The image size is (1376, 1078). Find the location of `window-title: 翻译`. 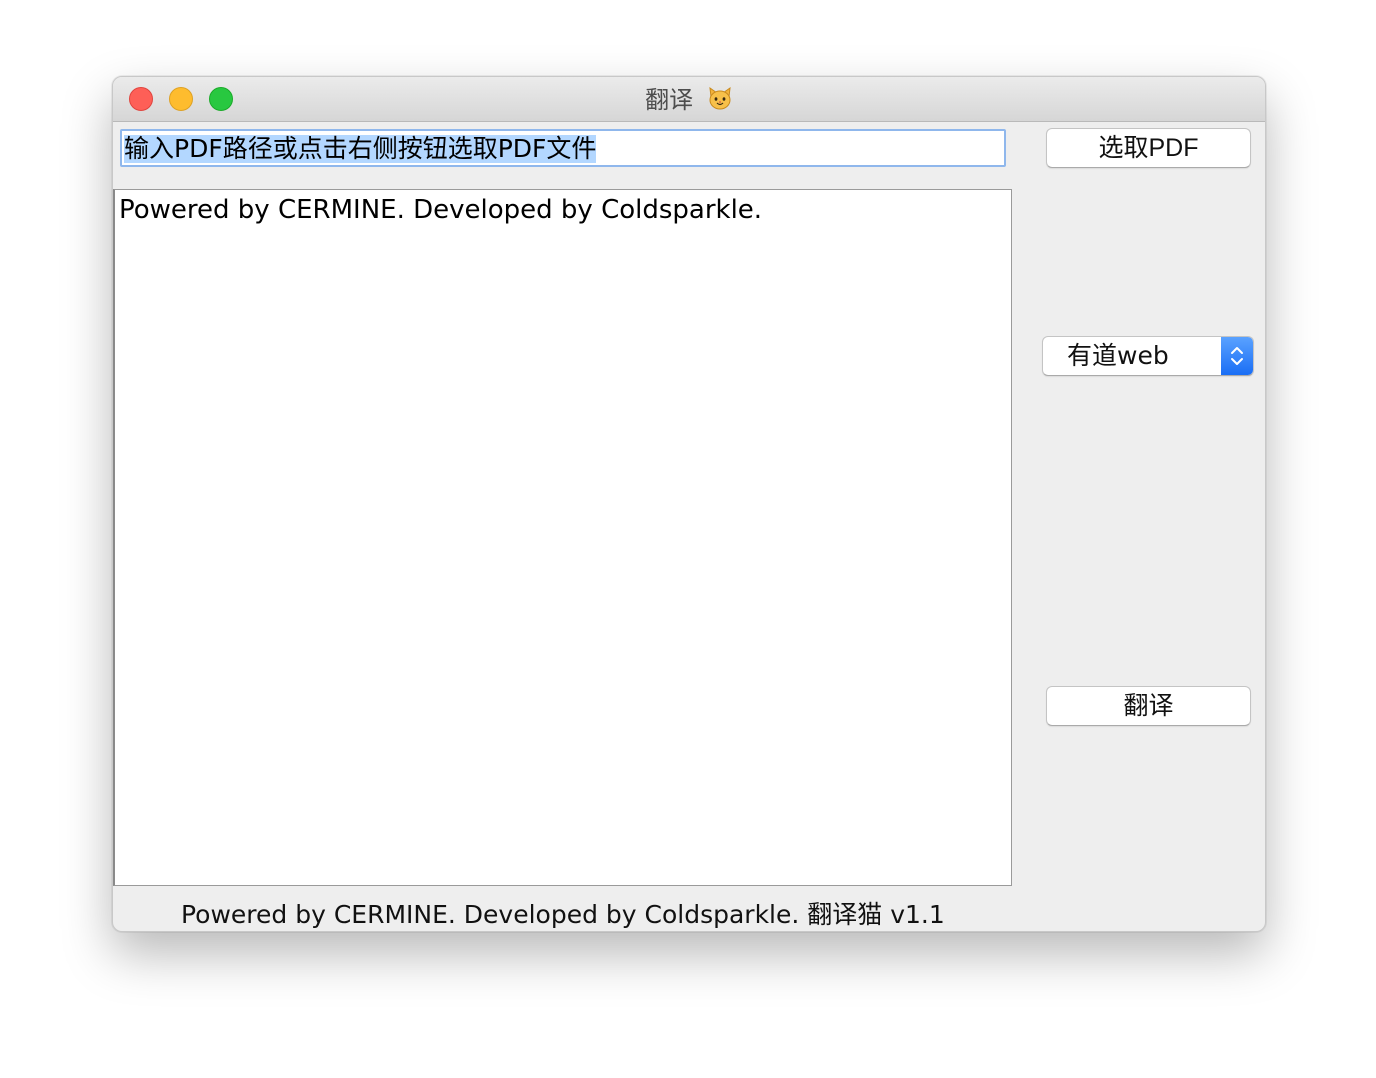

window-title: 翻译 is located at coordinates (689, 101).